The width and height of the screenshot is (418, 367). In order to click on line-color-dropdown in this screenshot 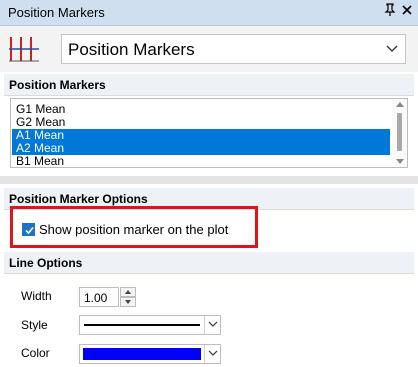, I will do `click(150, 354)`.